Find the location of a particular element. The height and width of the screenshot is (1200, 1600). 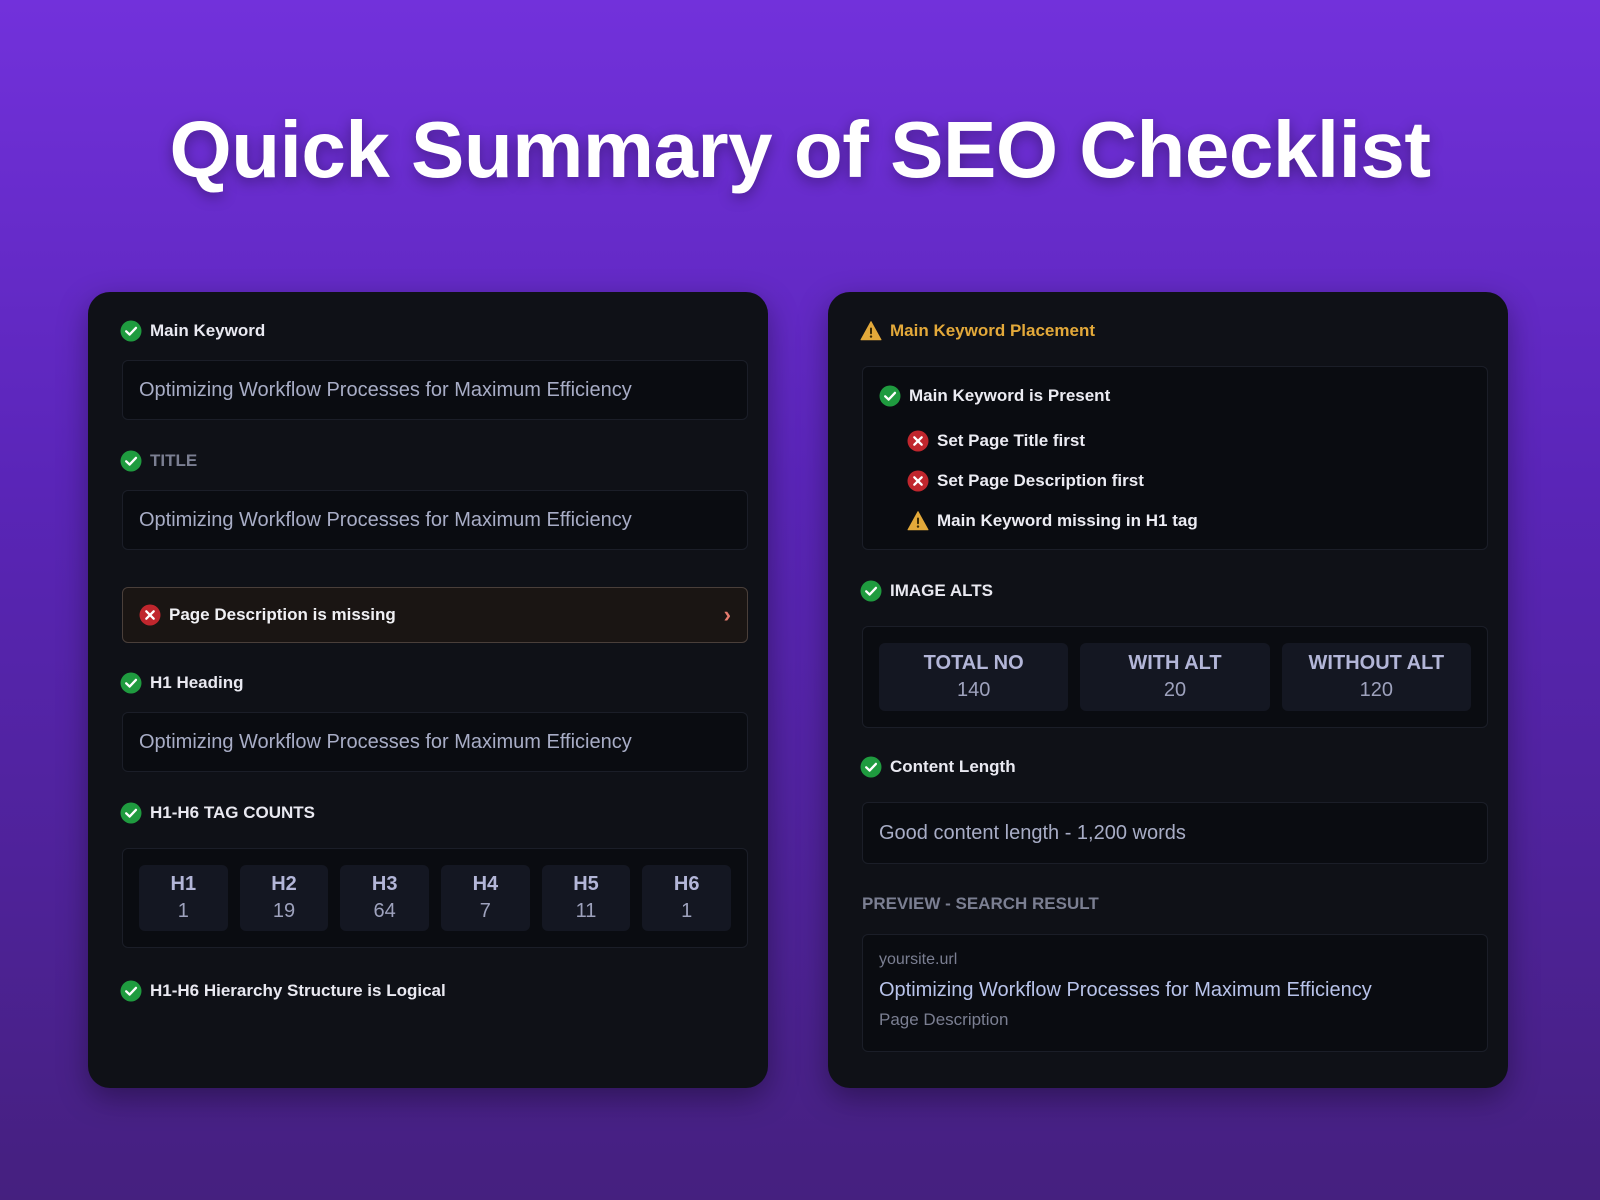

image-alts-label-row: IMAGE ALTS is located at coordinates (926, 591).